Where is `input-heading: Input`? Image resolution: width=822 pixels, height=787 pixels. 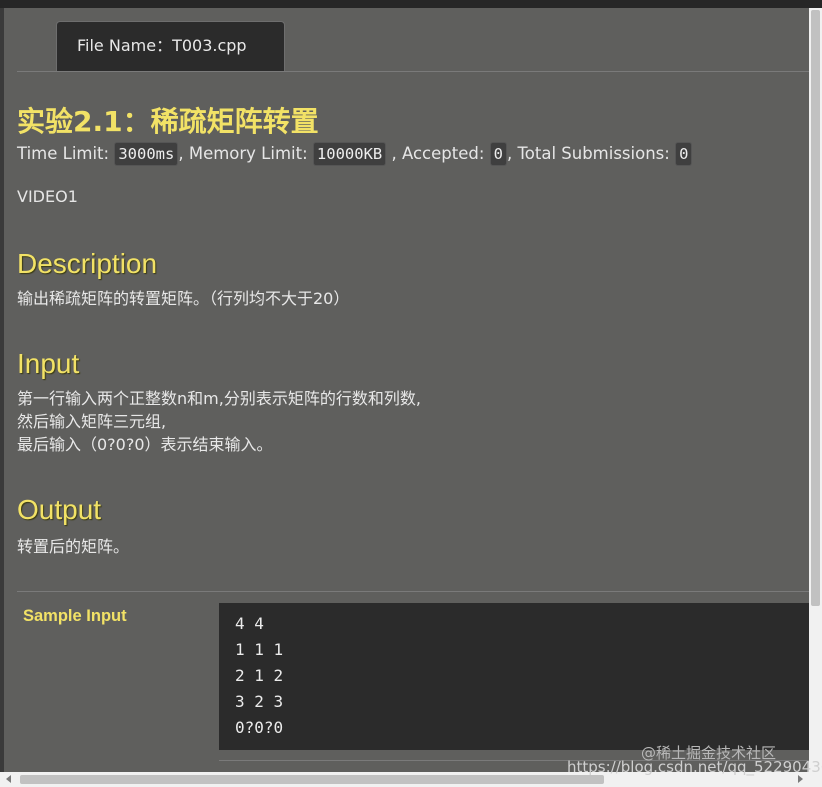
input-heading: Input is located at coordinates (48, 363).